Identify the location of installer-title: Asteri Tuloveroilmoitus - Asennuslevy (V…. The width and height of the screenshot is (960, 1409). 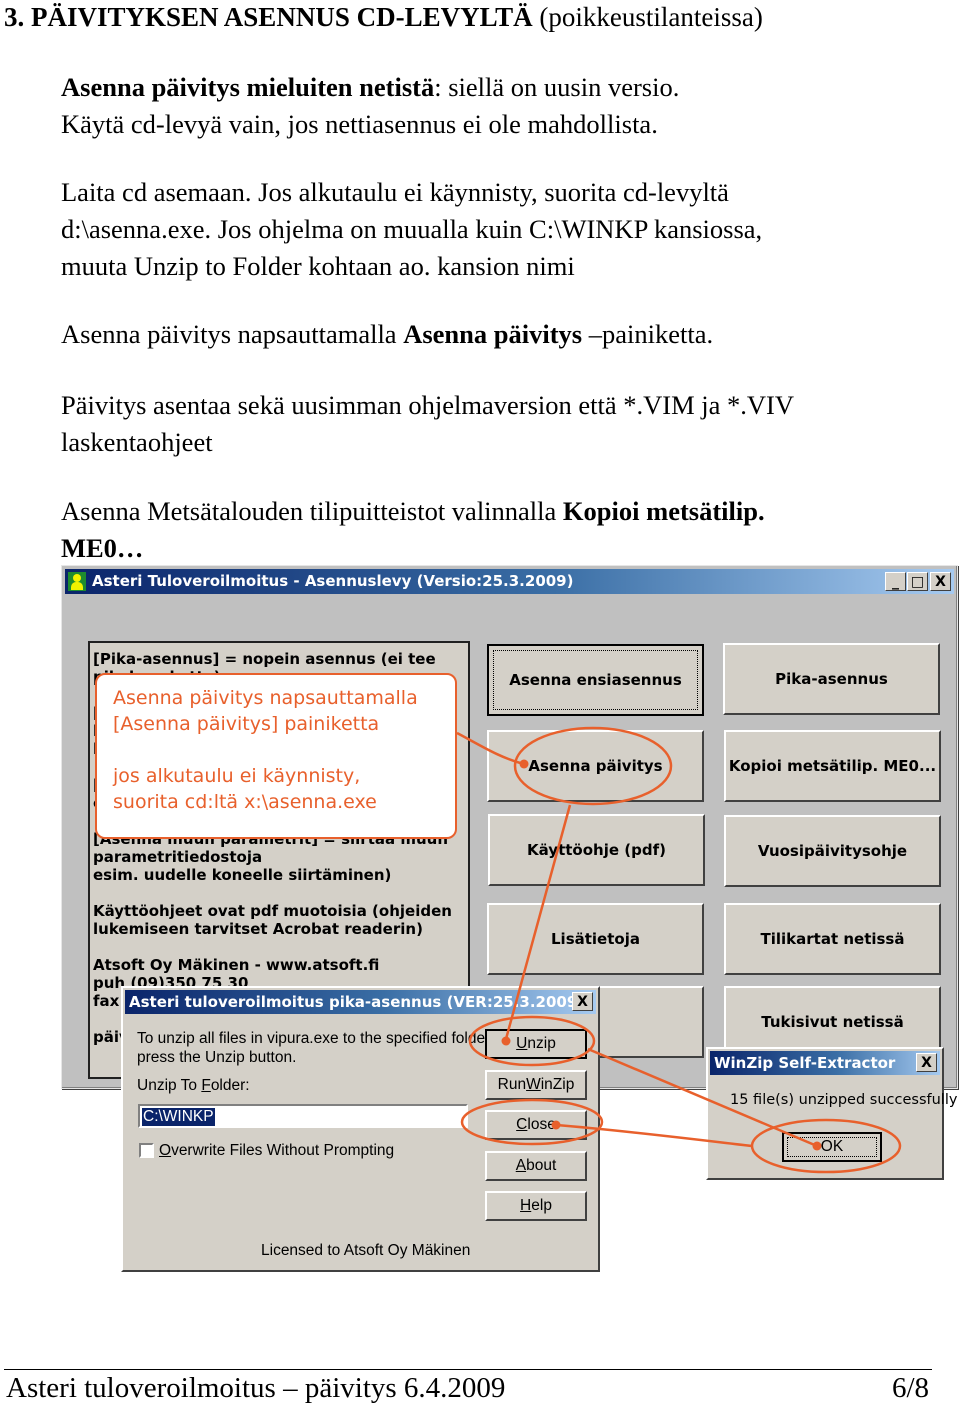
(333, 581).